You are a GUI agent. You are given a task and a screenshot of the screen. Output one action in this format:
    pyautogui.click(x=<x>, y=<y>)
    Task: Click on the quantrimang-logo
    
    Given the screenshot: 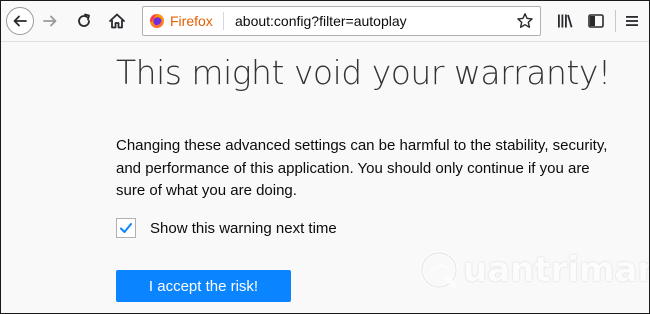 What is the action you would take?
    pyautogui.click(x=439, y=270)
    